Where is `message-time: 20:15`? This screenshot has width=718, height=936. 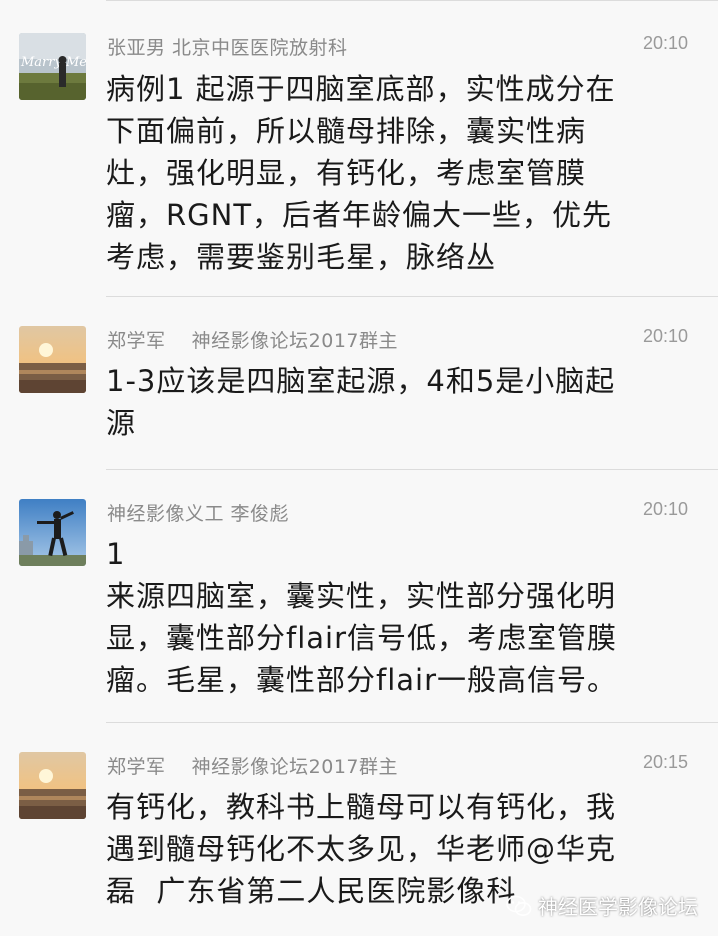
message-time: 20:15 is located at coordinates (665, 762).